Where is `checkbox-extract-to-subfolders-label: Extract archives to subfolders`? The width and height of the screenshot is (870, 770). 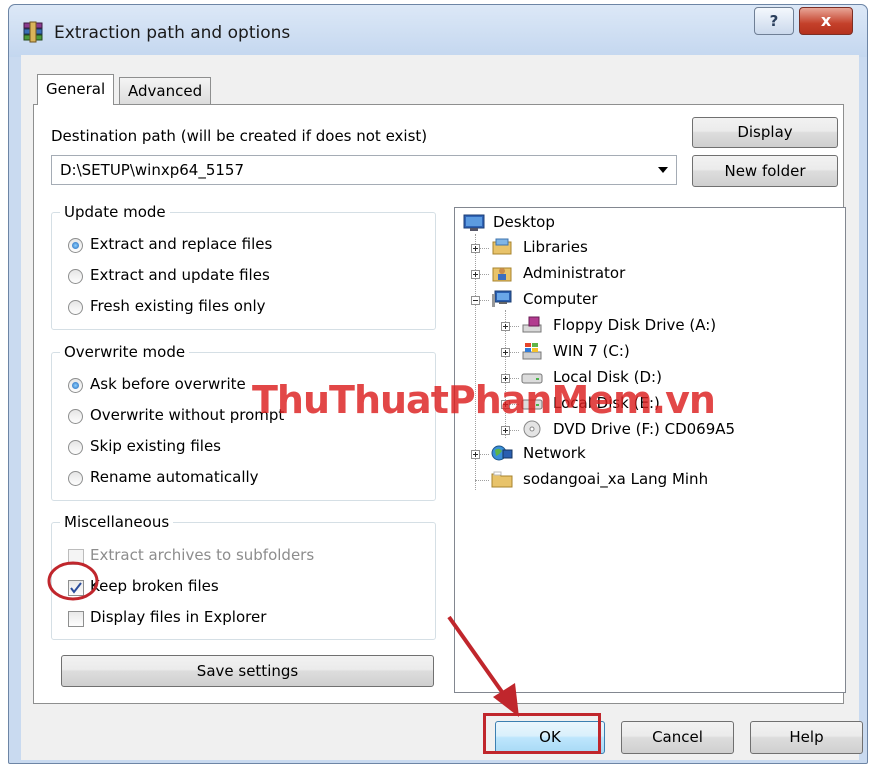
checkbox-extract-to-subfolders-label: Extract archives to subfolders is located at coordinates (202, 555).